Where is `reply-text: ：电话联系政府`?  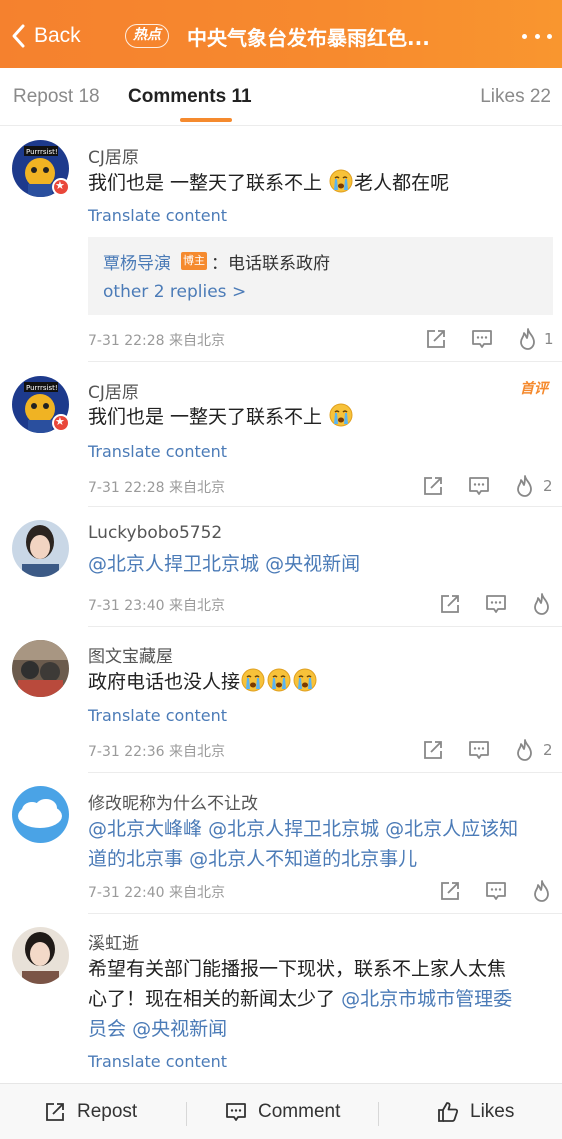 reply-text: ：电话联系政府 is located at coordinates (270, 264).